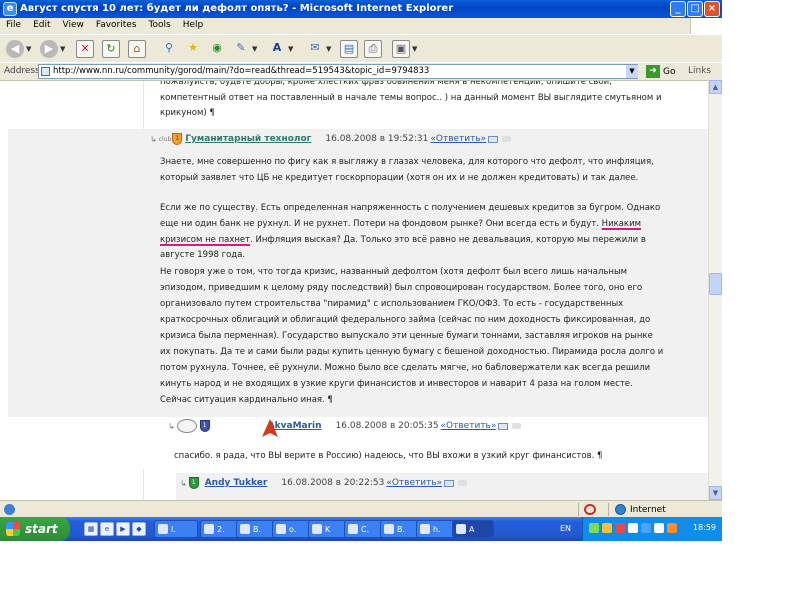  Describe the element at coordinates (632, 71) in the screenshot. I see `address-dropdown-button: ▼` at that location.